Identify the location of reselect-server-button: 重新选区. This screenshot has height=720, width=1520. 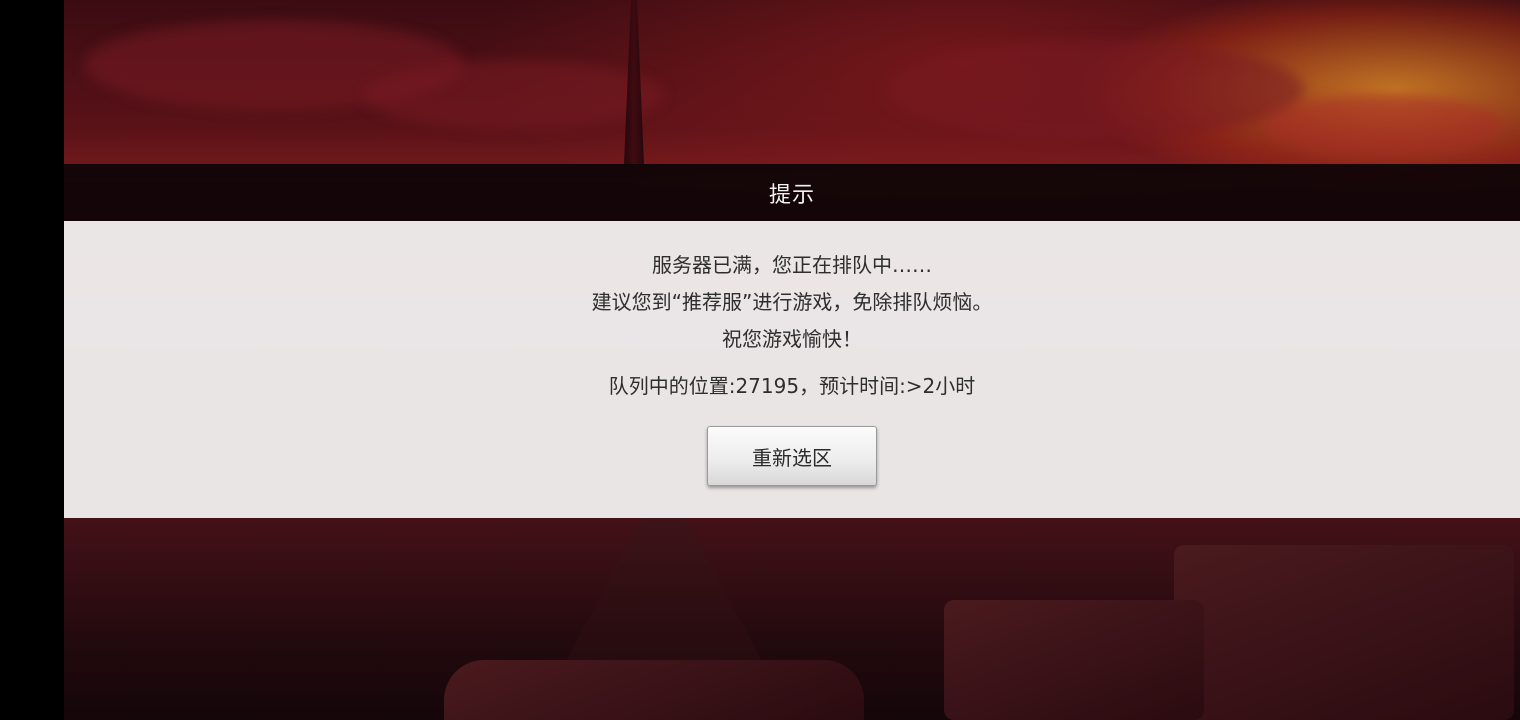
(792, 456).